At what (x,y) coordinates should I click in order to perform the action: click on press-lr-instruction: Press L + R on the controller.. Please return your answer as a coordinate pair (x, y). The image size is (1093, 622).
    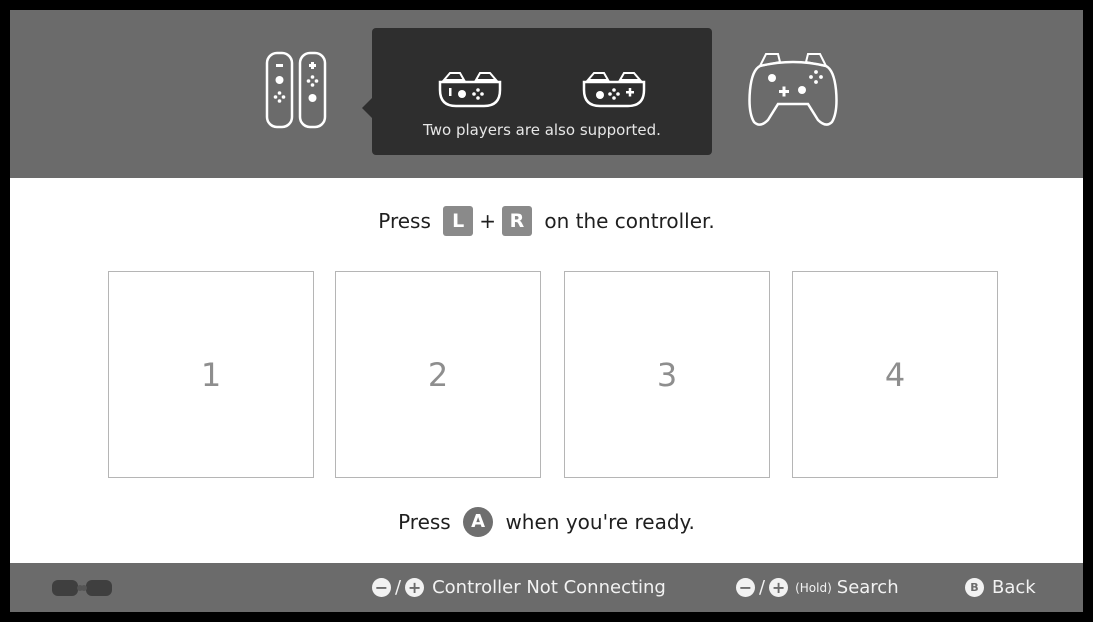
    Looking at the image, I should click on (546, 221).